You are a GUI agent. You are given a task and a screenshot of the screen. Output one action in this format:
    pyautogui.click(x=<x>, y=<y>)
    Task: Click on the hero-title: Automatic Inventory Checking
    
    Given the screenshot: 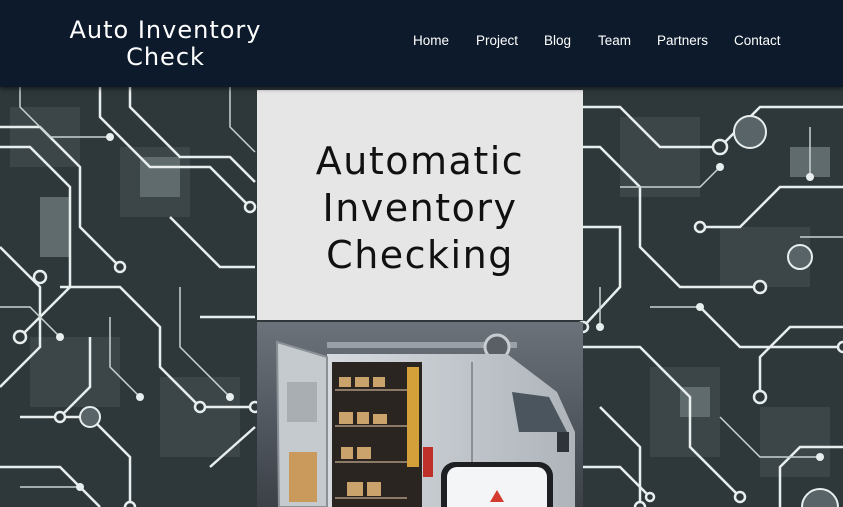 What is the action you would take?
    pyautogui.click(x=420, y=208)
    